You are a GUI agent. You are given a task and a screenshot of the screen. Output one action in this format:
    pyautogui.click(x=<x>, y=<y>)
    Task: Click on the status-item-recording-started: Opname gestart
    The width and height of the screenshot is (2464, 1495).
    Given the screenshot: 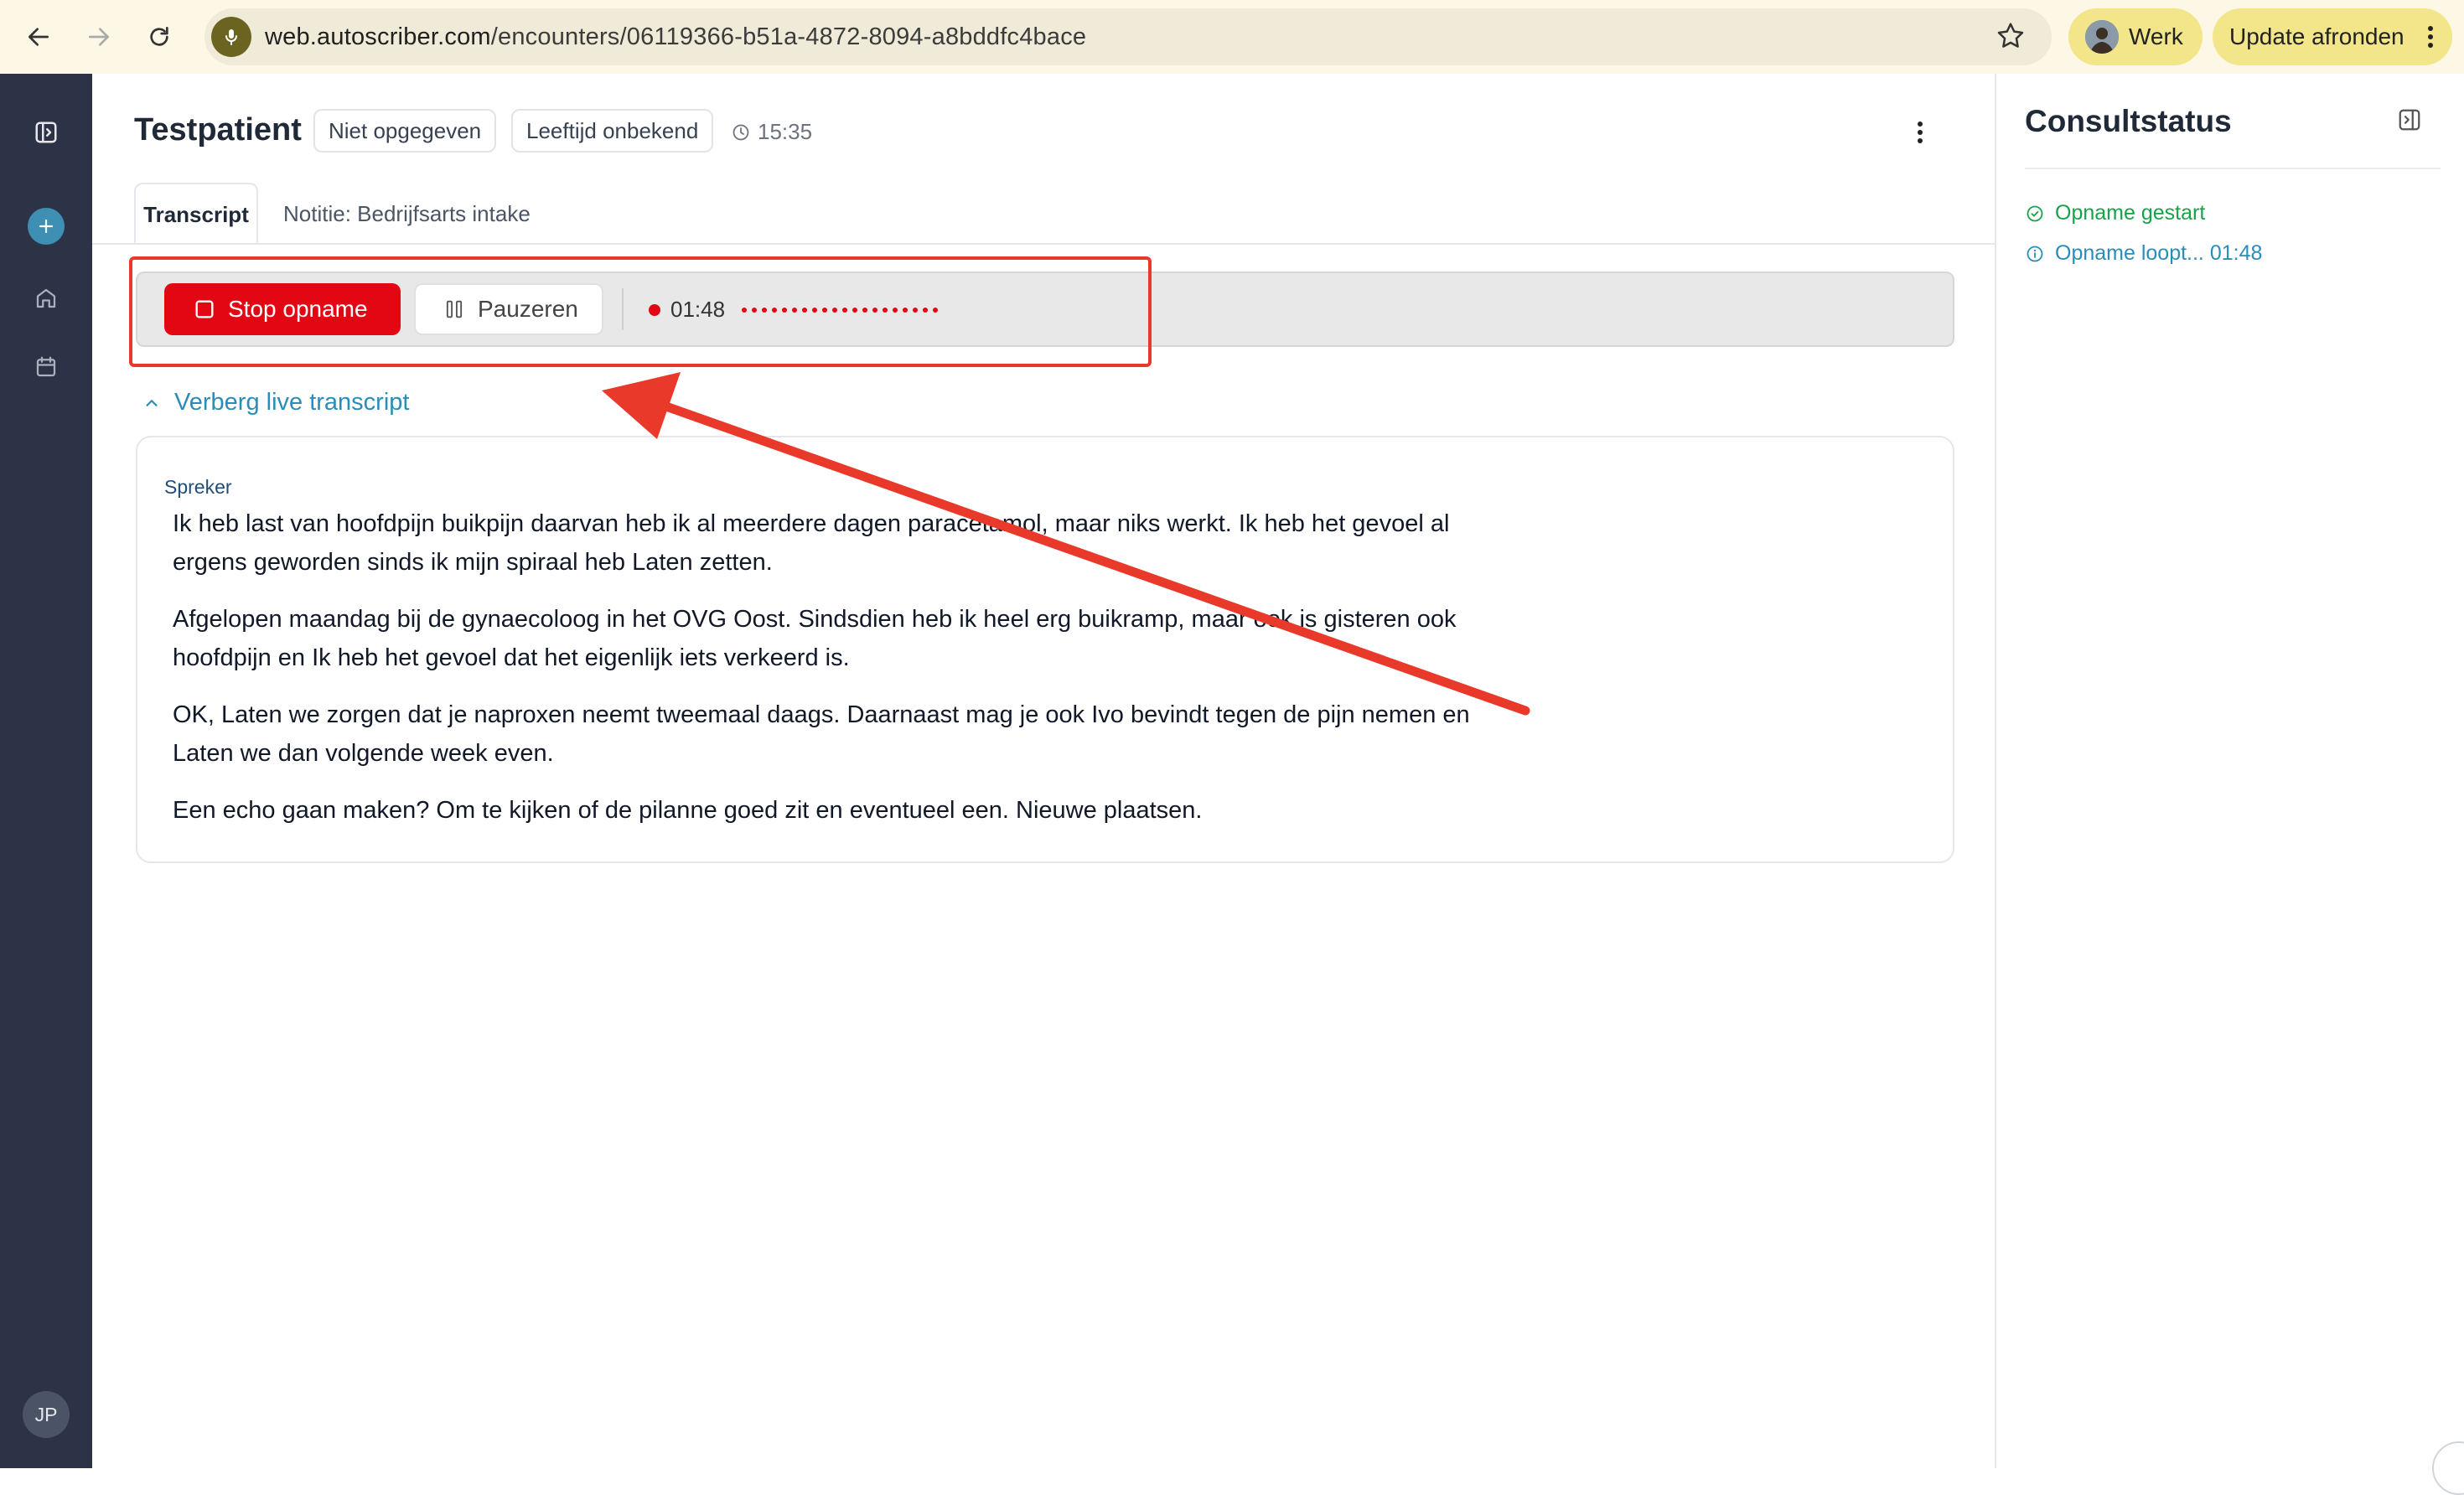 What is the action you would take?
    pyautogui.click(x=2115, y=213)
    